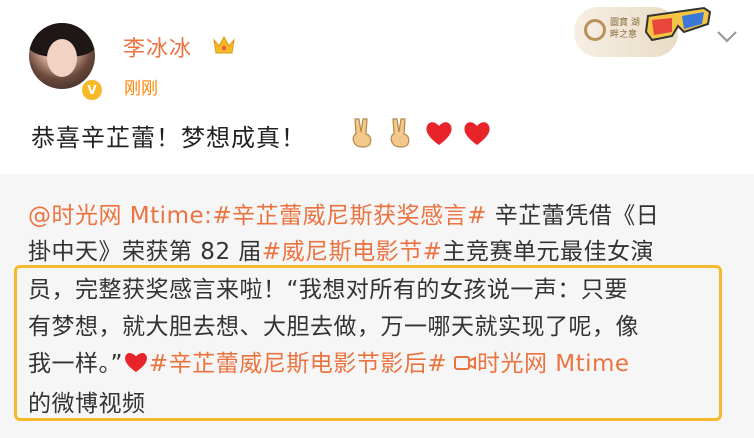 The width and height of the screenshot is (754, 438). What do you see at coordinates (157, 47) in the screenshot?
I see `username: 李冰冰` at bounding box center [157, 47].